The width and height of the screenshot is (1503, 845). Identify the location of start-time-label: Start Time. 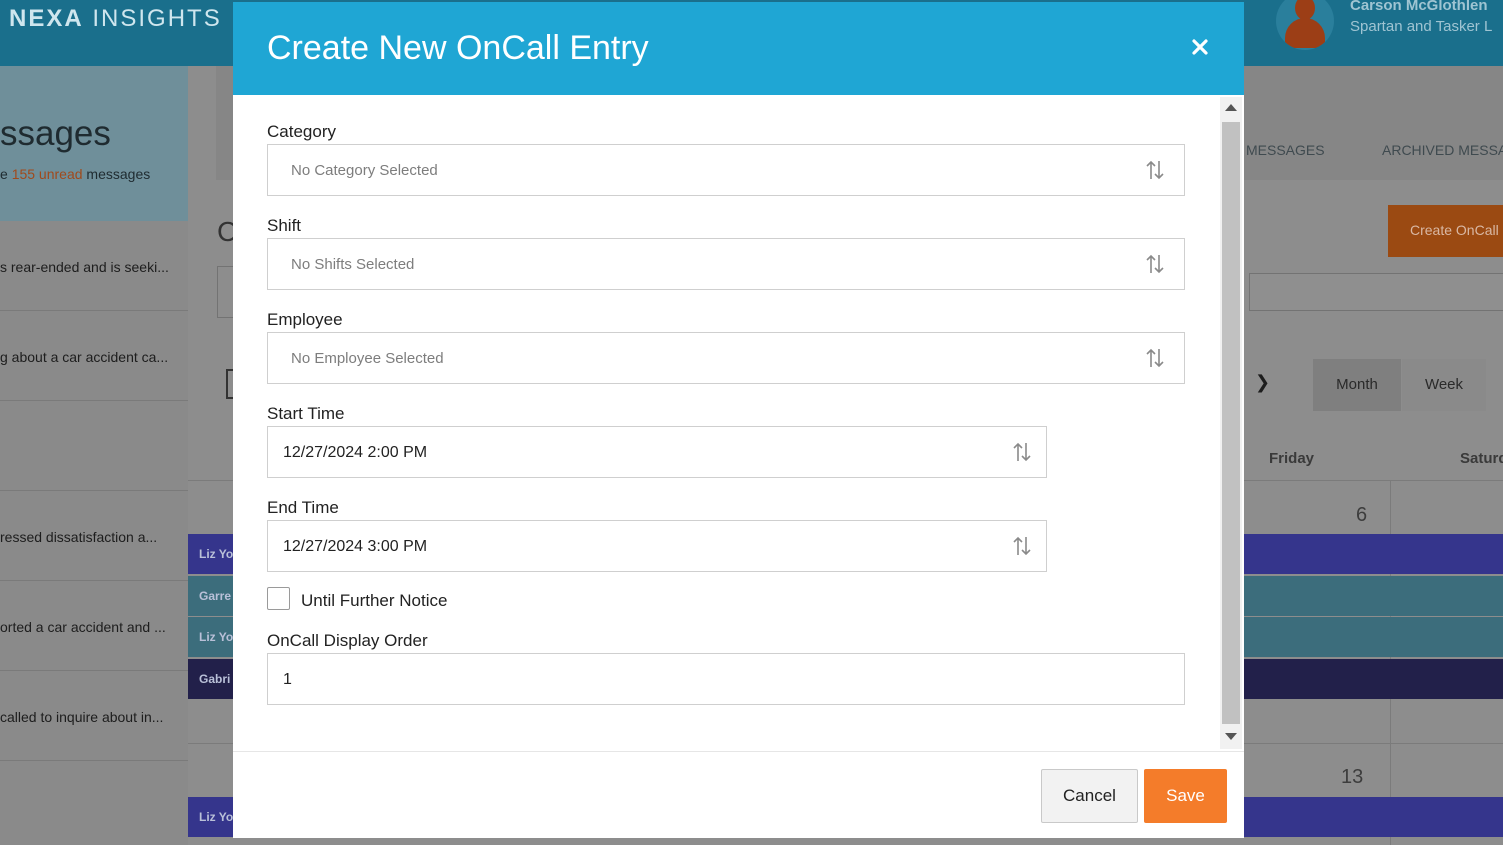
(306, 413).